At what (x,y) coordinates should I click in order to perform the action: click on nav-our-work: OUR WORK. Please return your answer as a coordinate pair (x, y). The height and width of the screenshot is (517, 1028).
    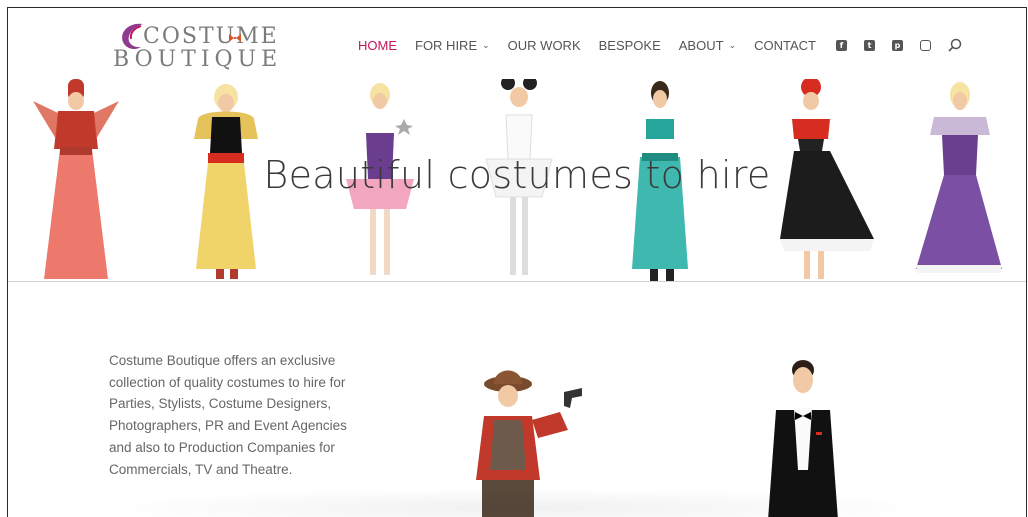
    Looking at the image, I should click on (544, 45).